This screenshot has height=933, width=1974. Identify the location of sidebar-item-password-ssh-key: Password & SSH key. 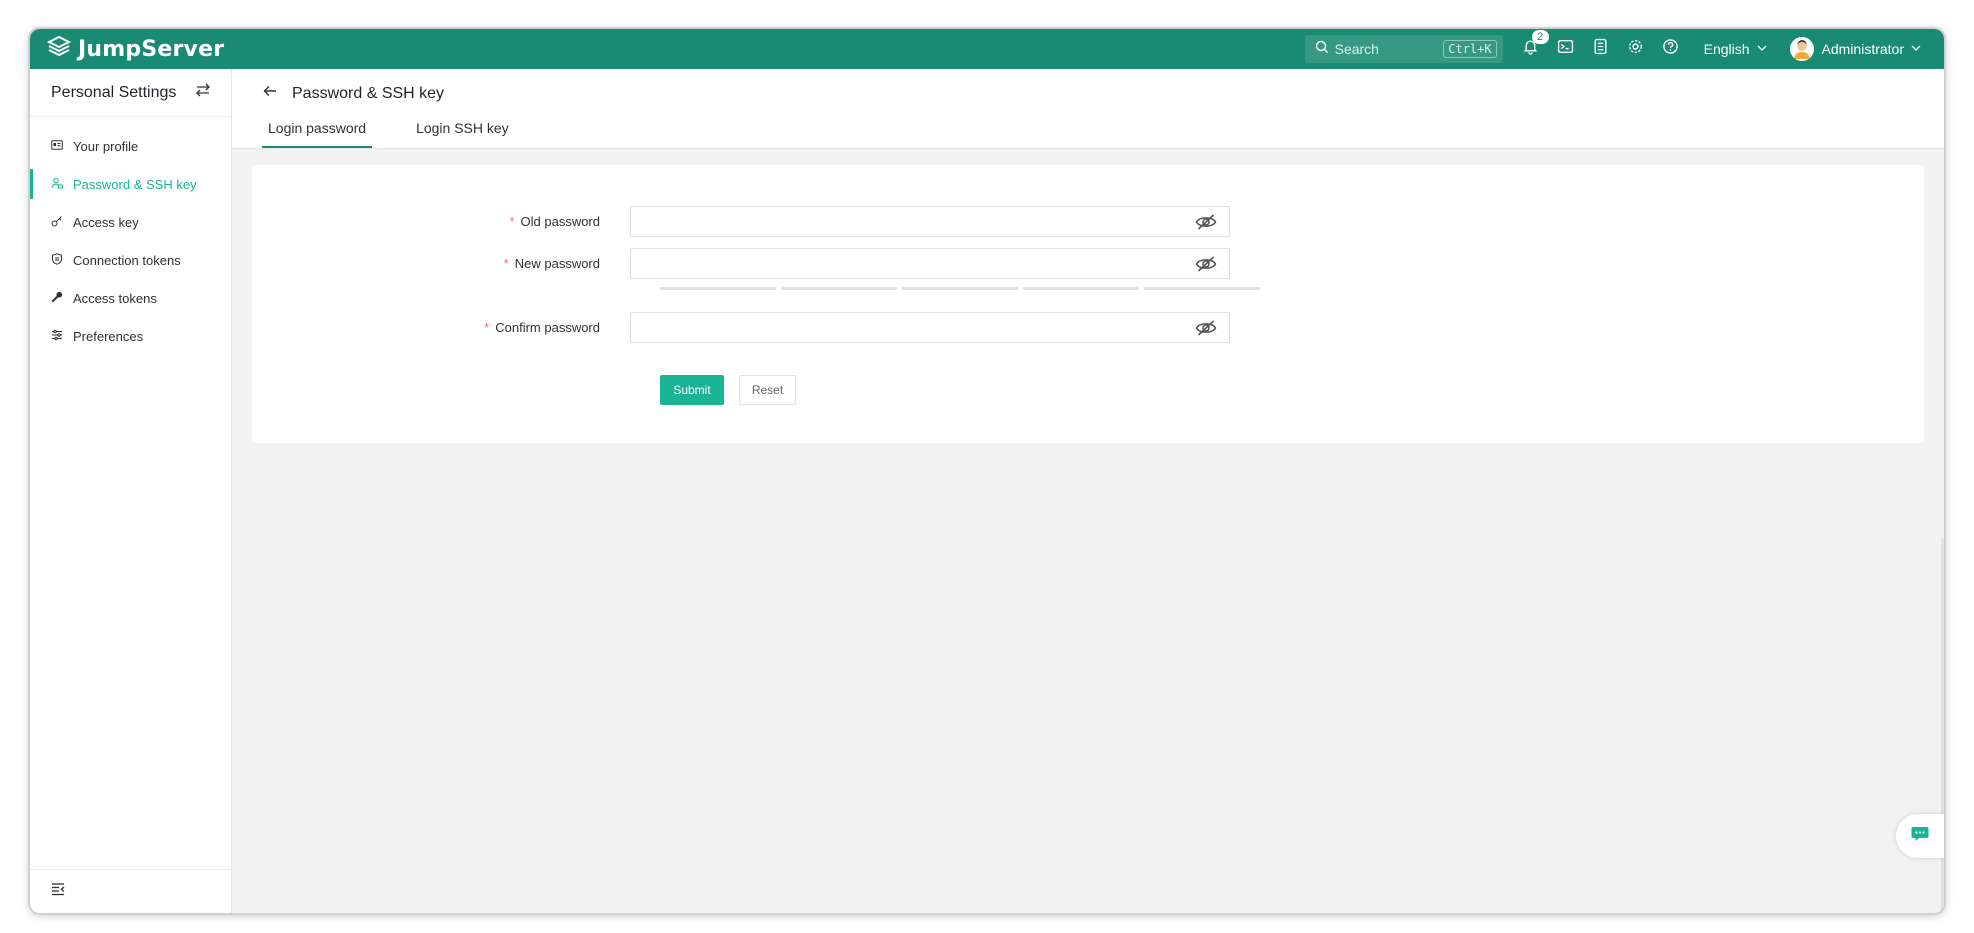
(130, 184).